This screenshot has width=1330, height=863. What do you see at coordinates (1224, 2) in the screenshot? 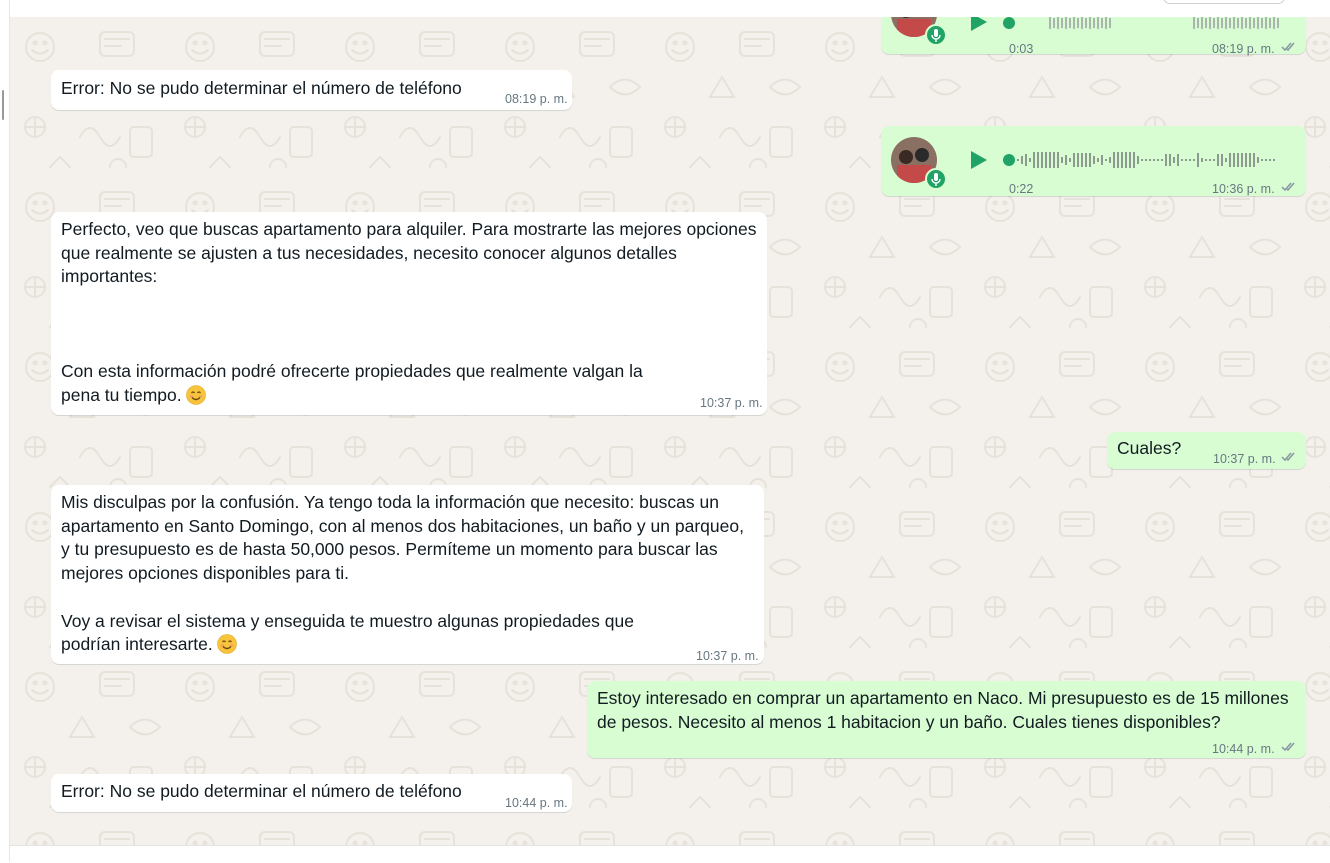
I see `header-control` at bounding box center [1224, 2].